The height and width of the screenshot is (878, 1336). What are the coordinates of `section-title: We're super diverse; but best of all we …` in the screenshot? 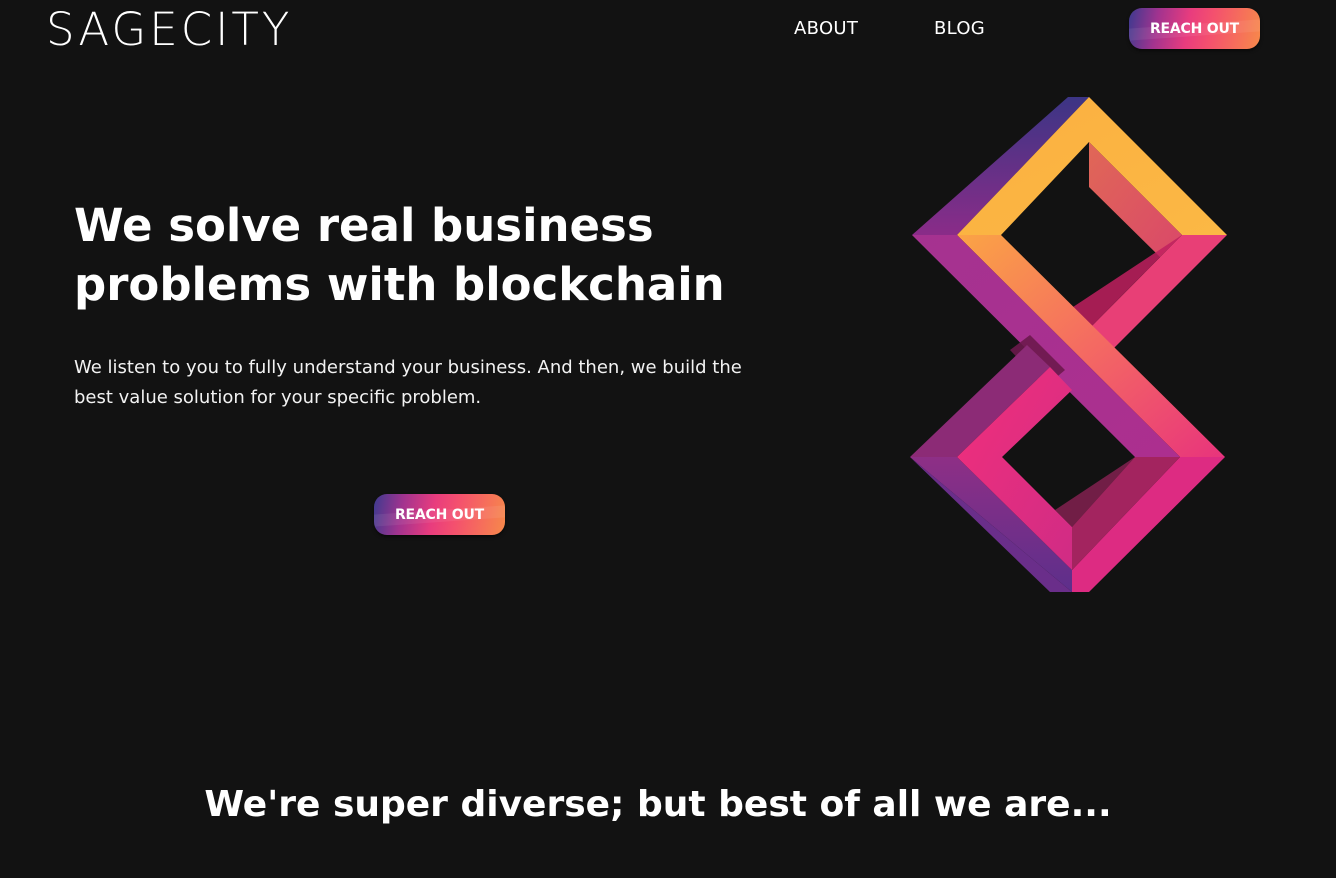 It's located at (658, 804).